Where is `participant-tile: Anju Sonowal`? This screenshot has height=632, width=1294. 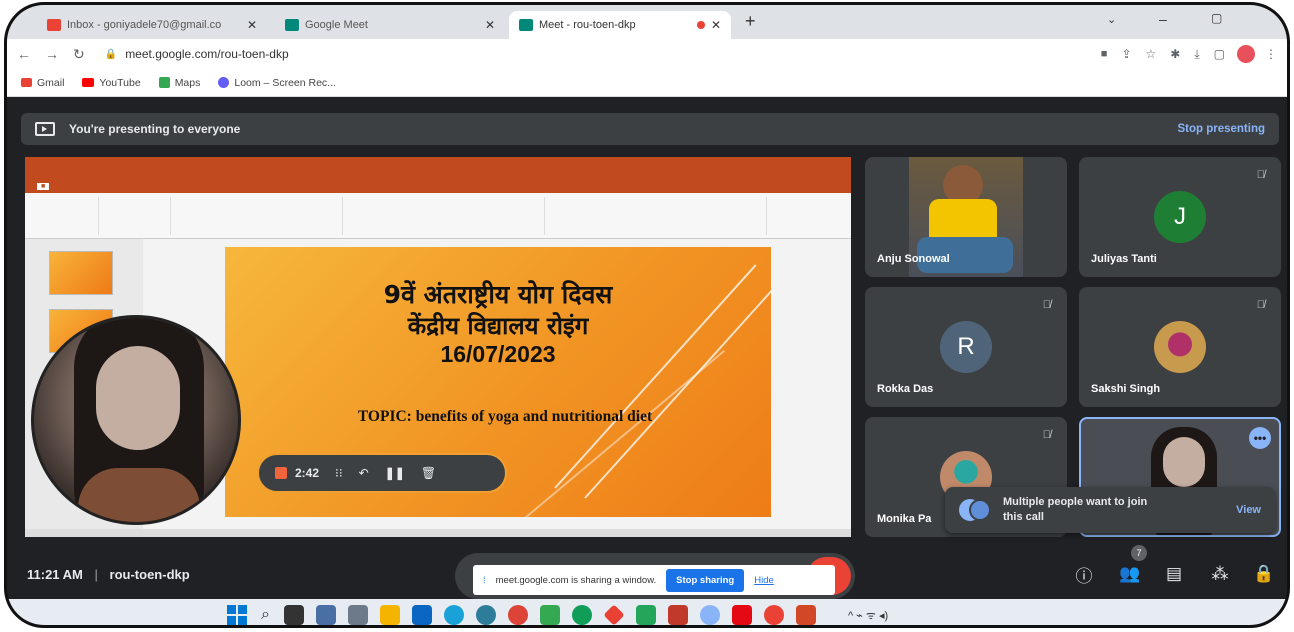 participant-tile: Anju Sonowal is located at coordinates (966, 217).